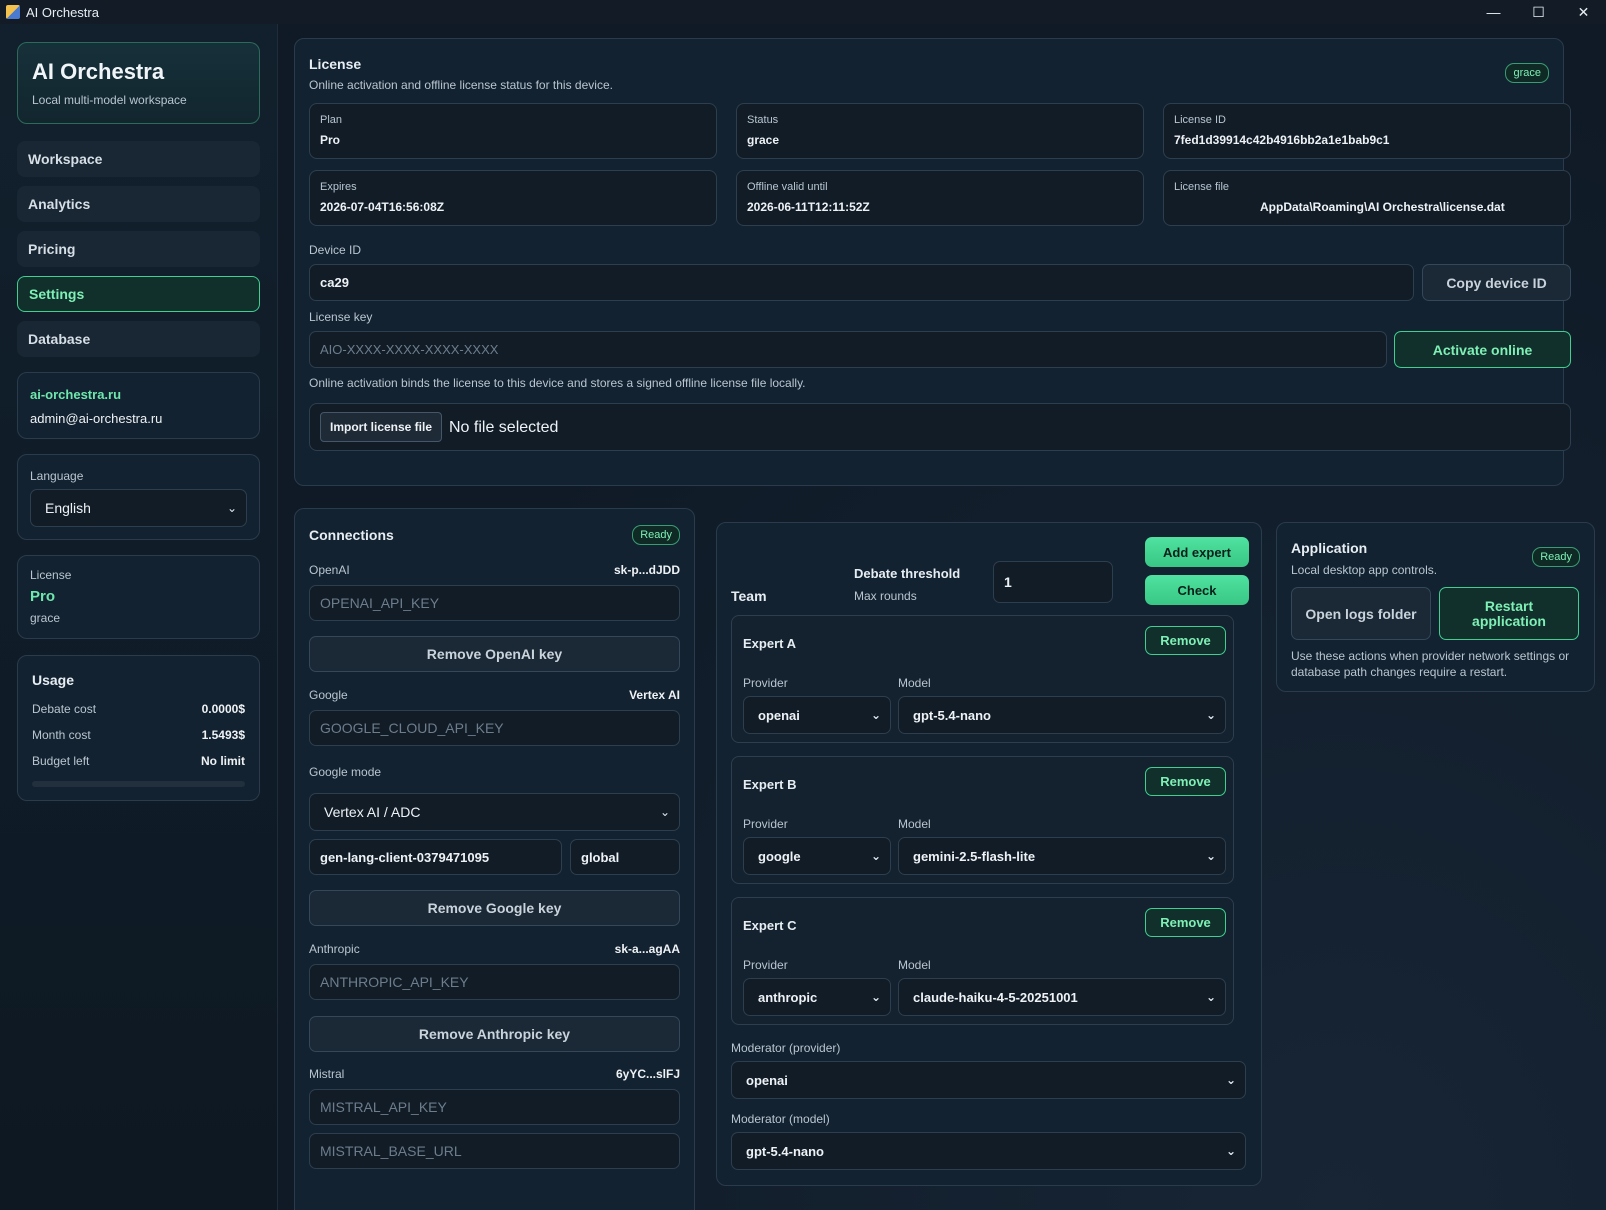 This screenshot has height=1210, width=1606. Describe the element at coordinates (625, 857) in the screenshot. I see `google-region-input: global` at that location.